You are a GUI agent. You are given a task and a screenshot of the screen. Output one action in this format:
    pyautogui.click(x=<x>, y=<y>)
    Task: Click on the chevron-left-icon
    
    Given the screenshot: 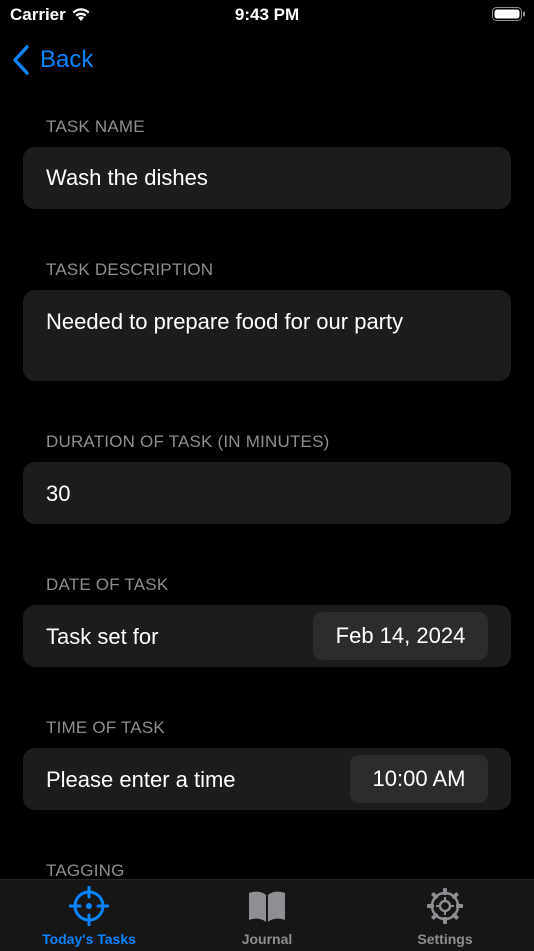 What is the action you would take?
    pyautogui.click(x=21, y=60)
    